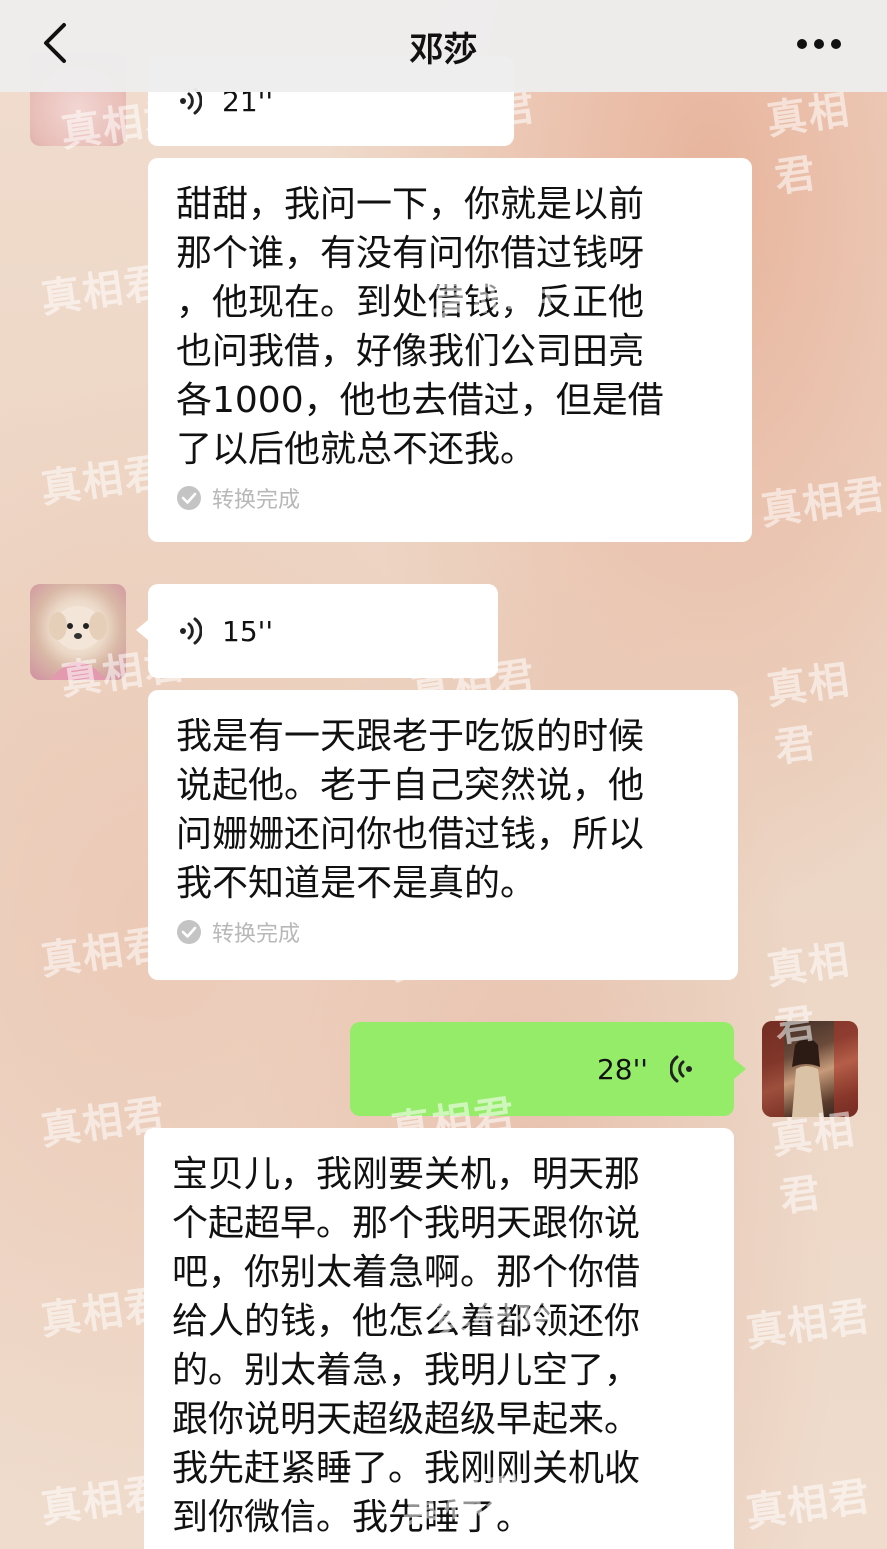 The image size is (887, 1549). I want to click on avatar-self, so click(810, 1069).